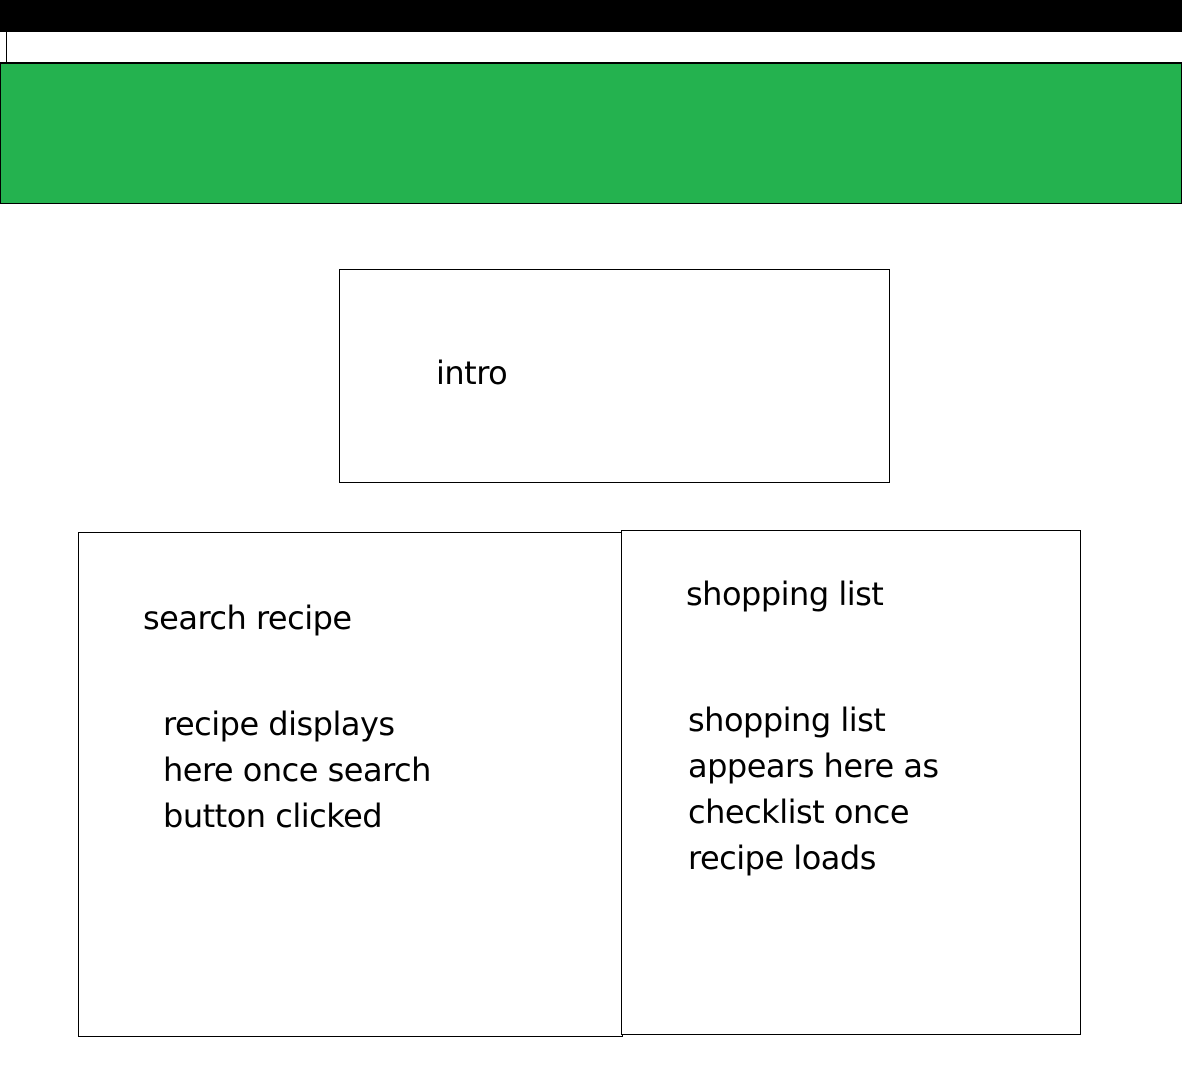  I want to click on address-cursor, so click(6, 47).